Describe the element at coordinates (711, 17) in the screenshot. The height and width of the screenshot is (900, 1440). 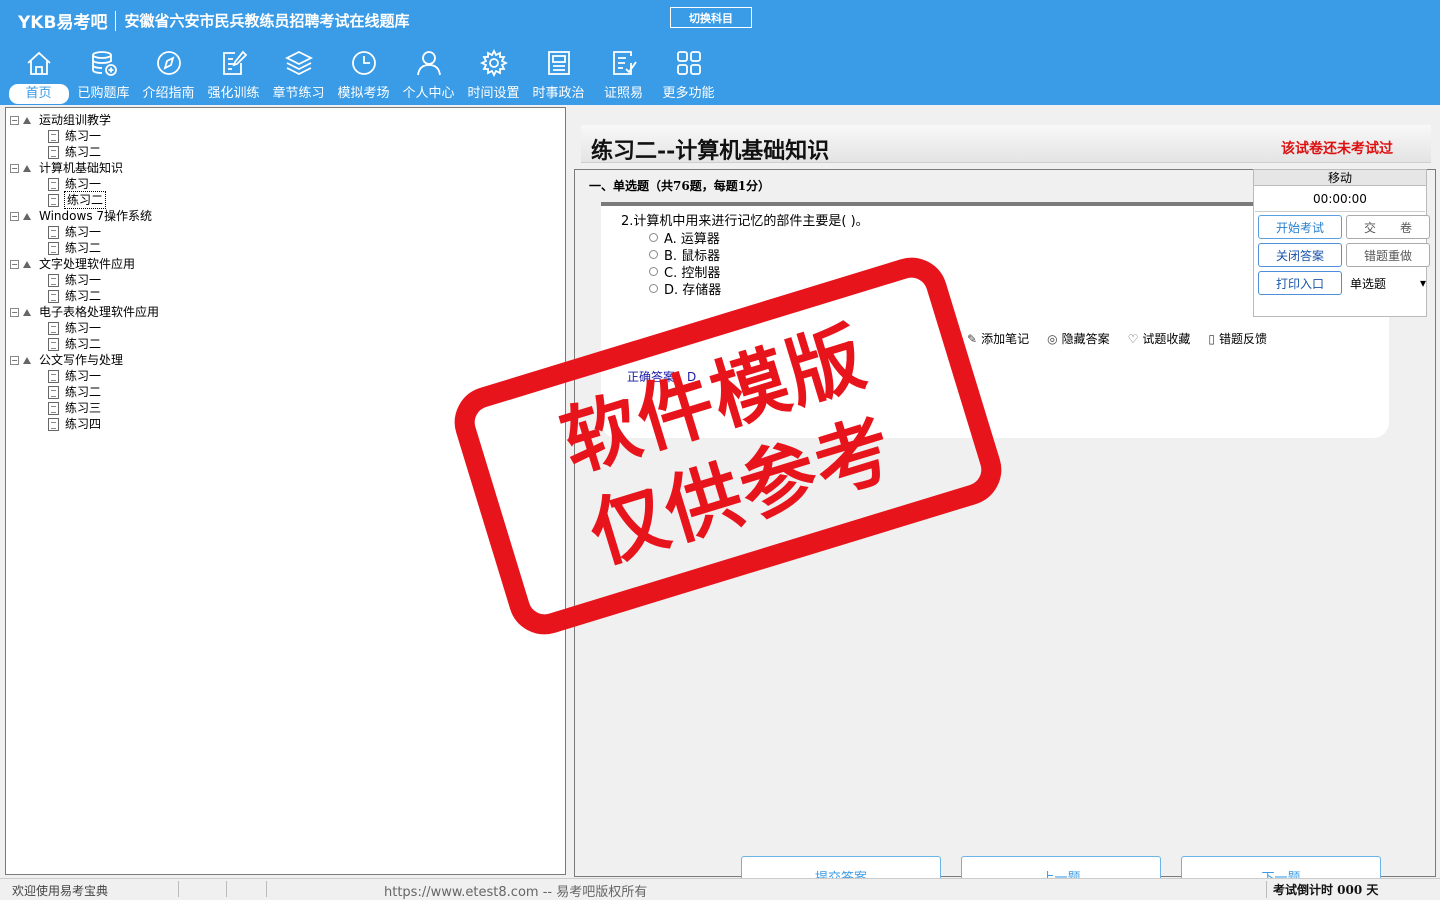
I see `switch-subject-button: 切换科目` at that location.